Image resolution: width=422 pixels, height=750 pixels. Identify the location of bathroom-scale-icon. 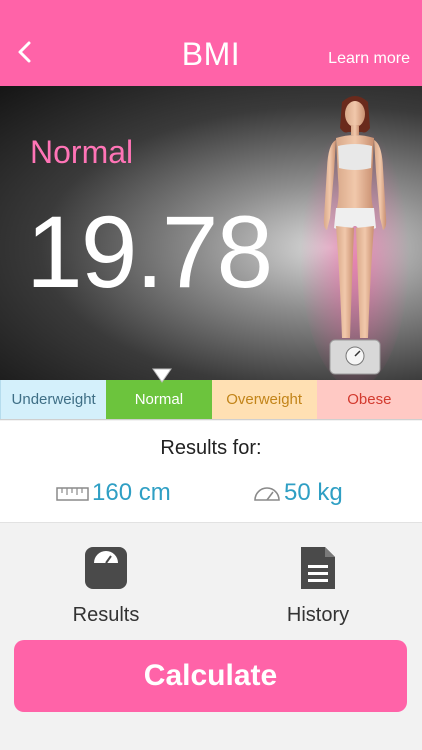
(106, 568).